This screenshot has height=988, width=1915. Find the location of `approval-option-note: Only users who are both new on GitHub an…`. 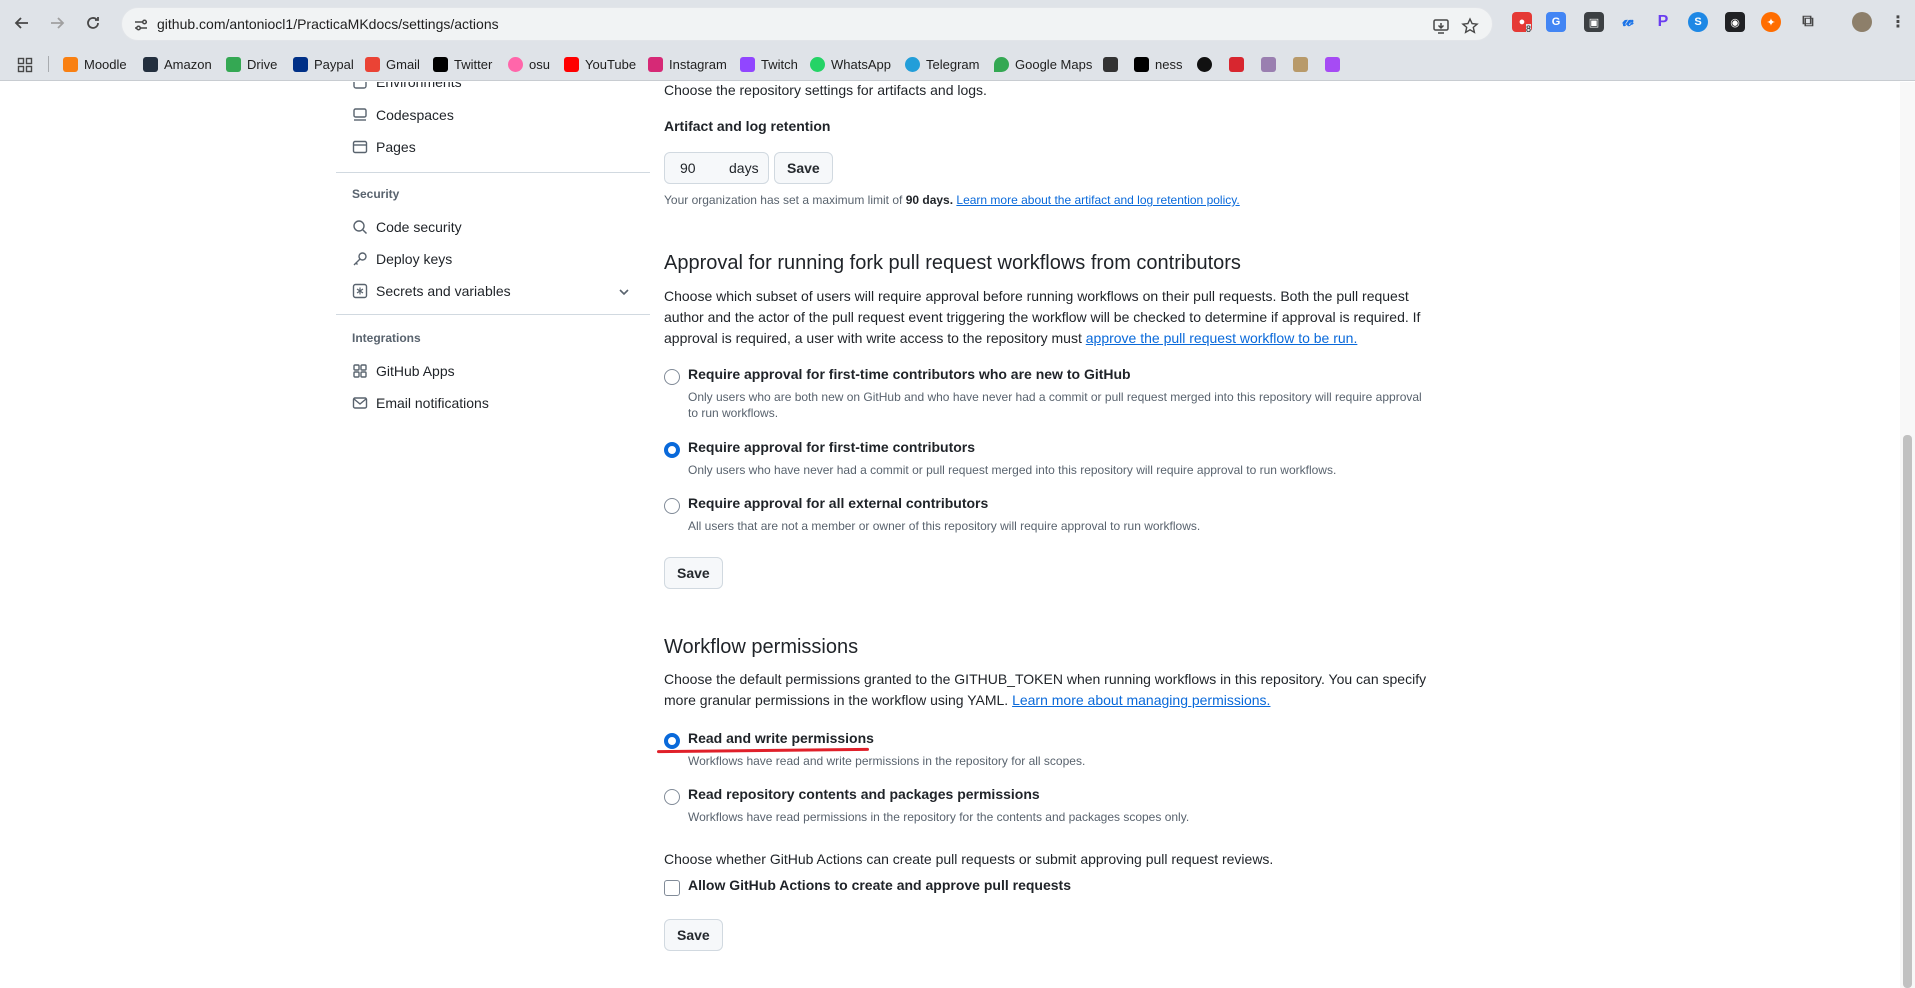

approval-option-note: Only users who are both new on GitHub an… is located at coordinates (1055, 405).